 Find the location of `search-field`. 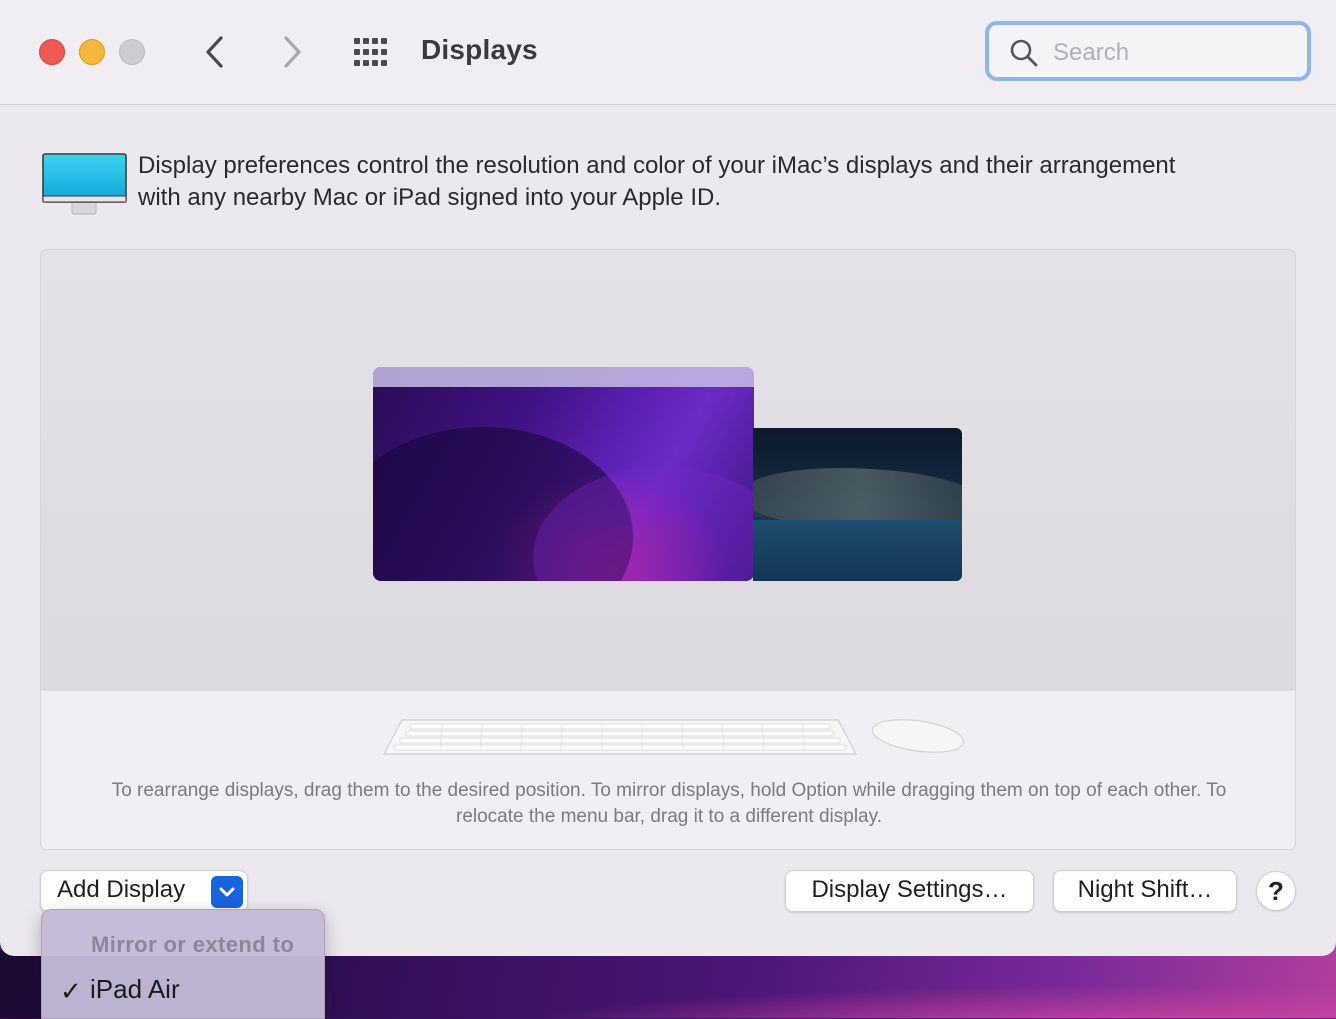

search-field is located at coordinates (1148, 51).